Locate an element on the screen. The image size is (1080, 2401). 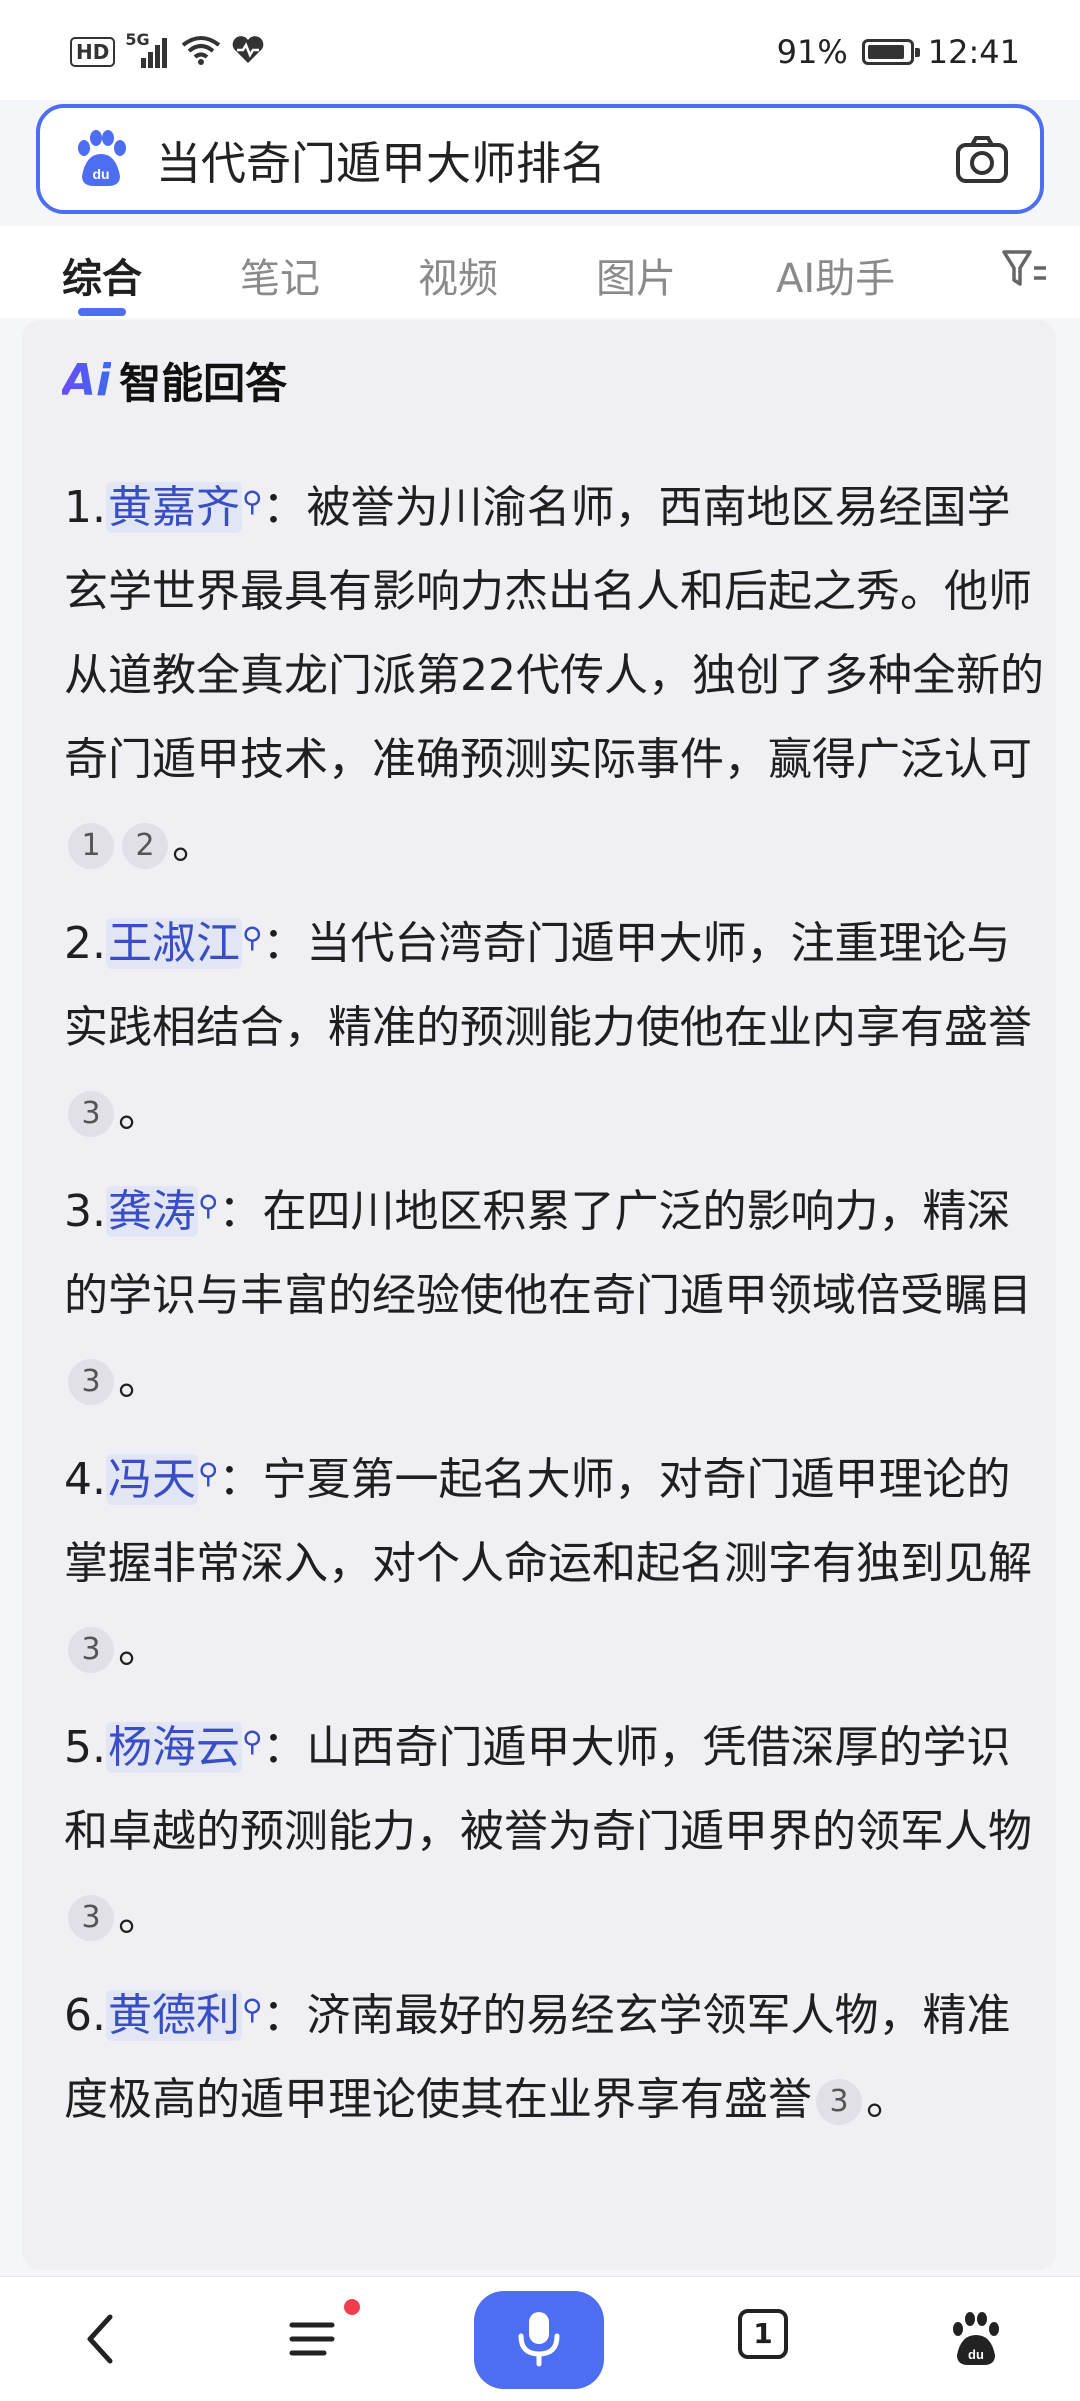
item-number: 1. is located at coordinates (85, 507).